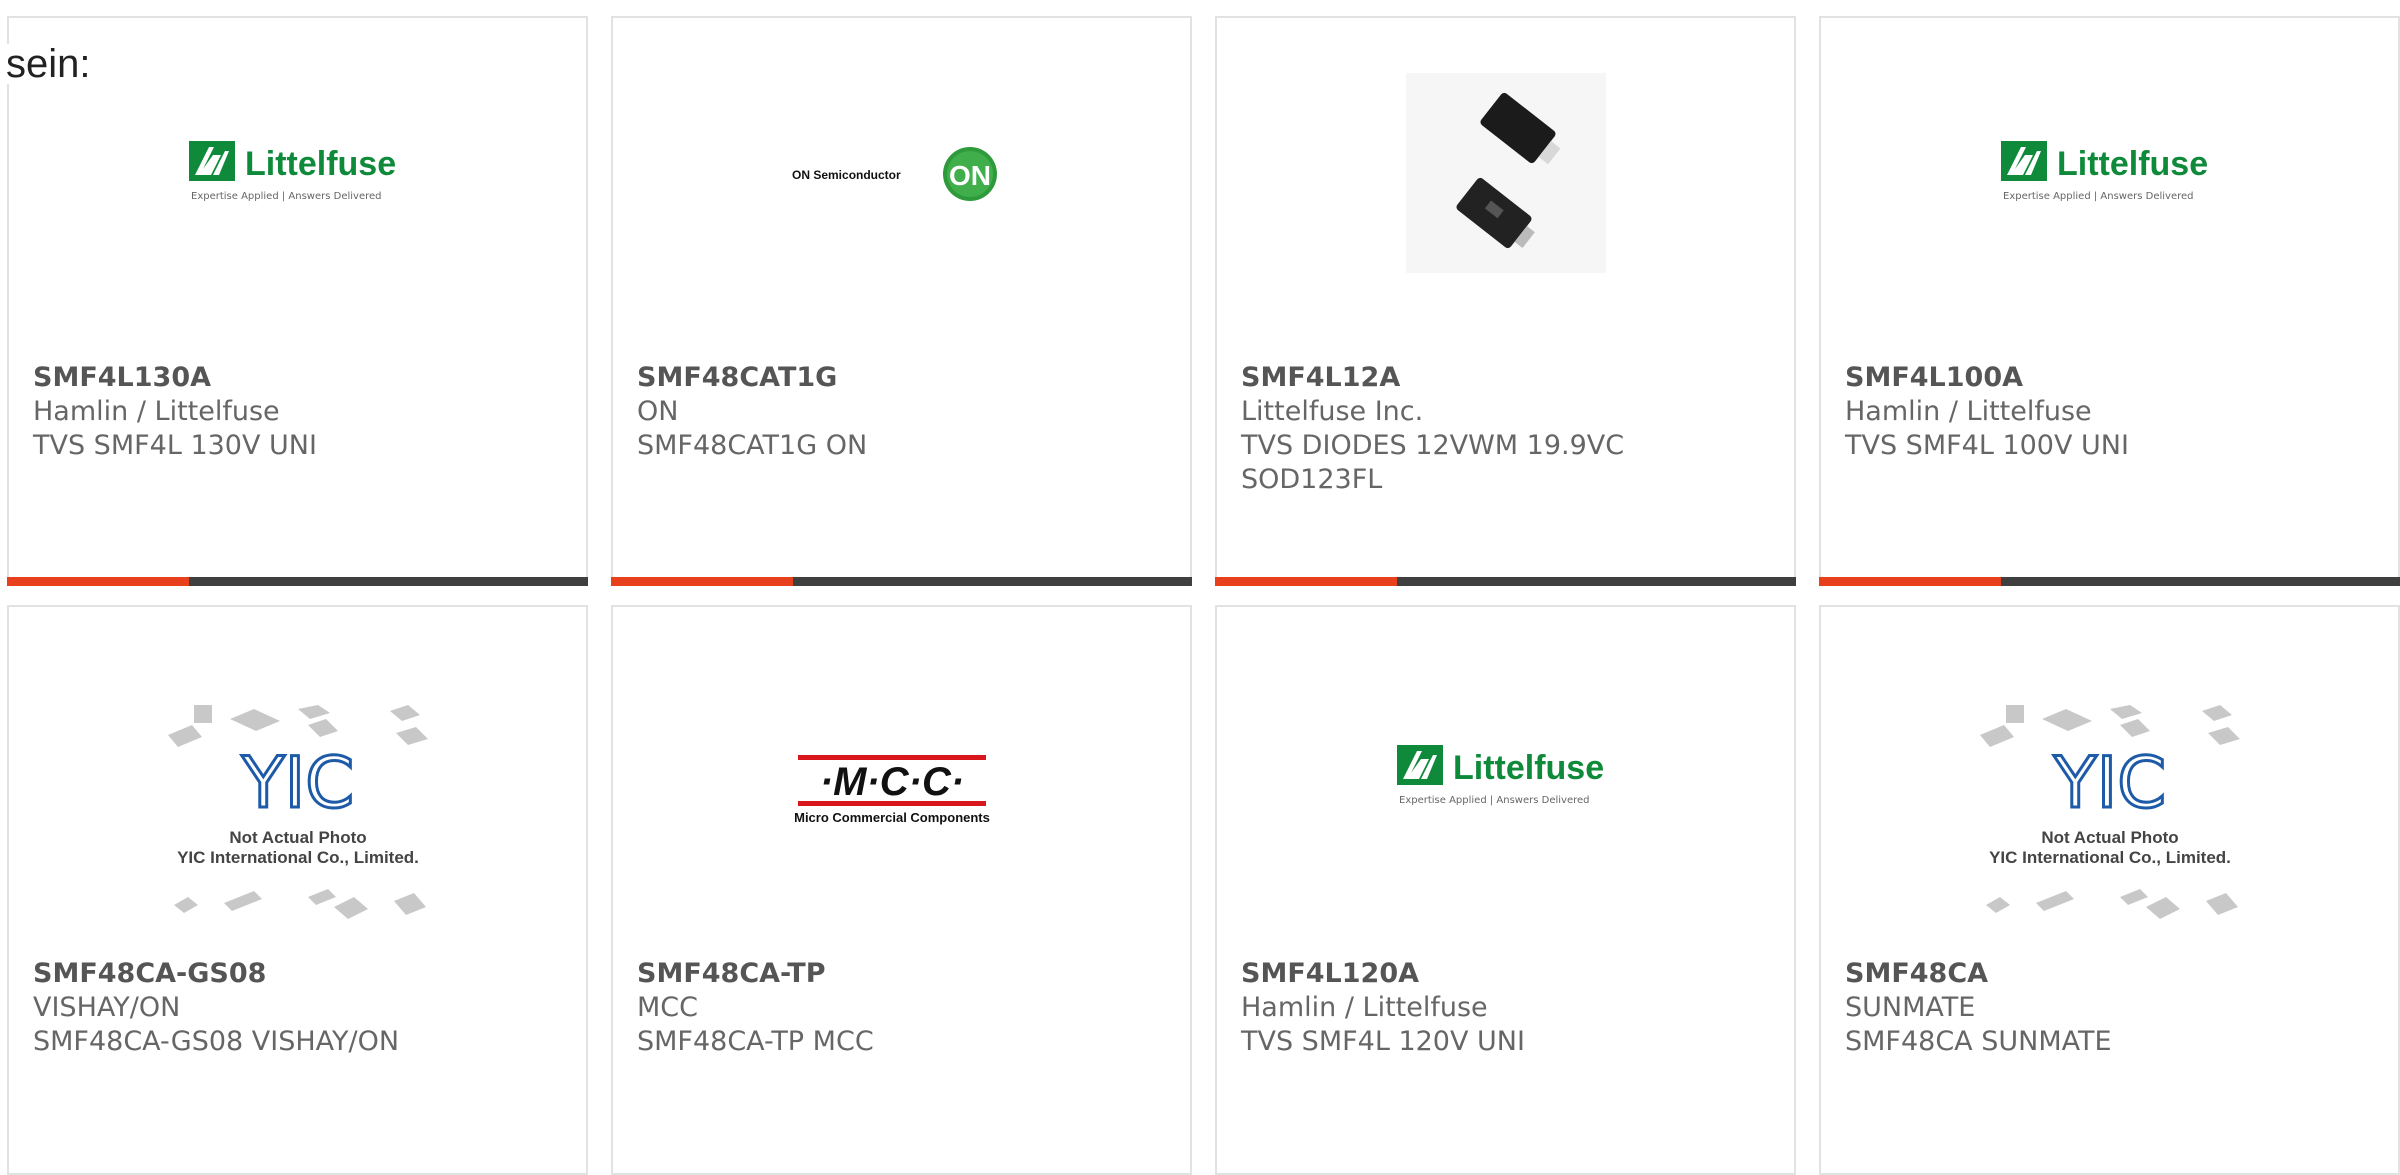 The image size is (2400, 1175). What do you see at coordinates (892, 817) in the screenshot?
I see `svg-text: Micro Commercial Components` at bounding box center [892, 817].